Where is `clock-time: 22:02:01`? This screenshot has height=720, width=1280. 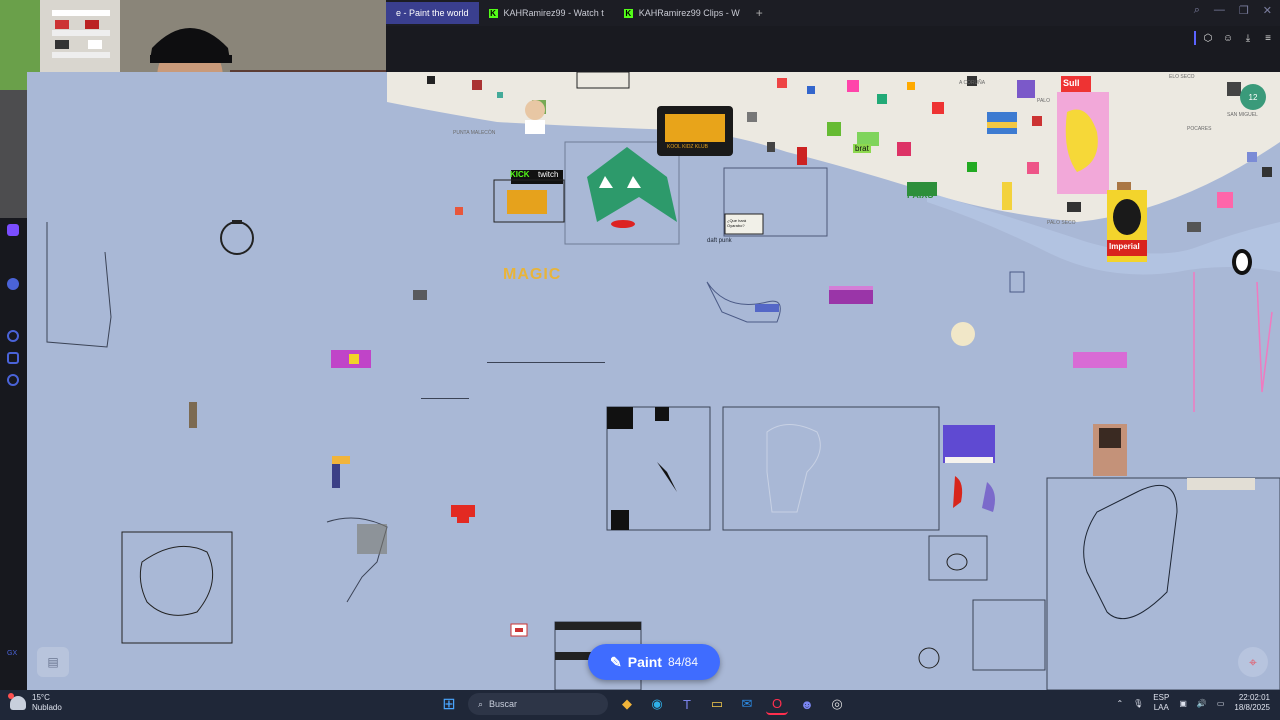 clock-time: 22:02:01 is located at coordinates (1254, 697).